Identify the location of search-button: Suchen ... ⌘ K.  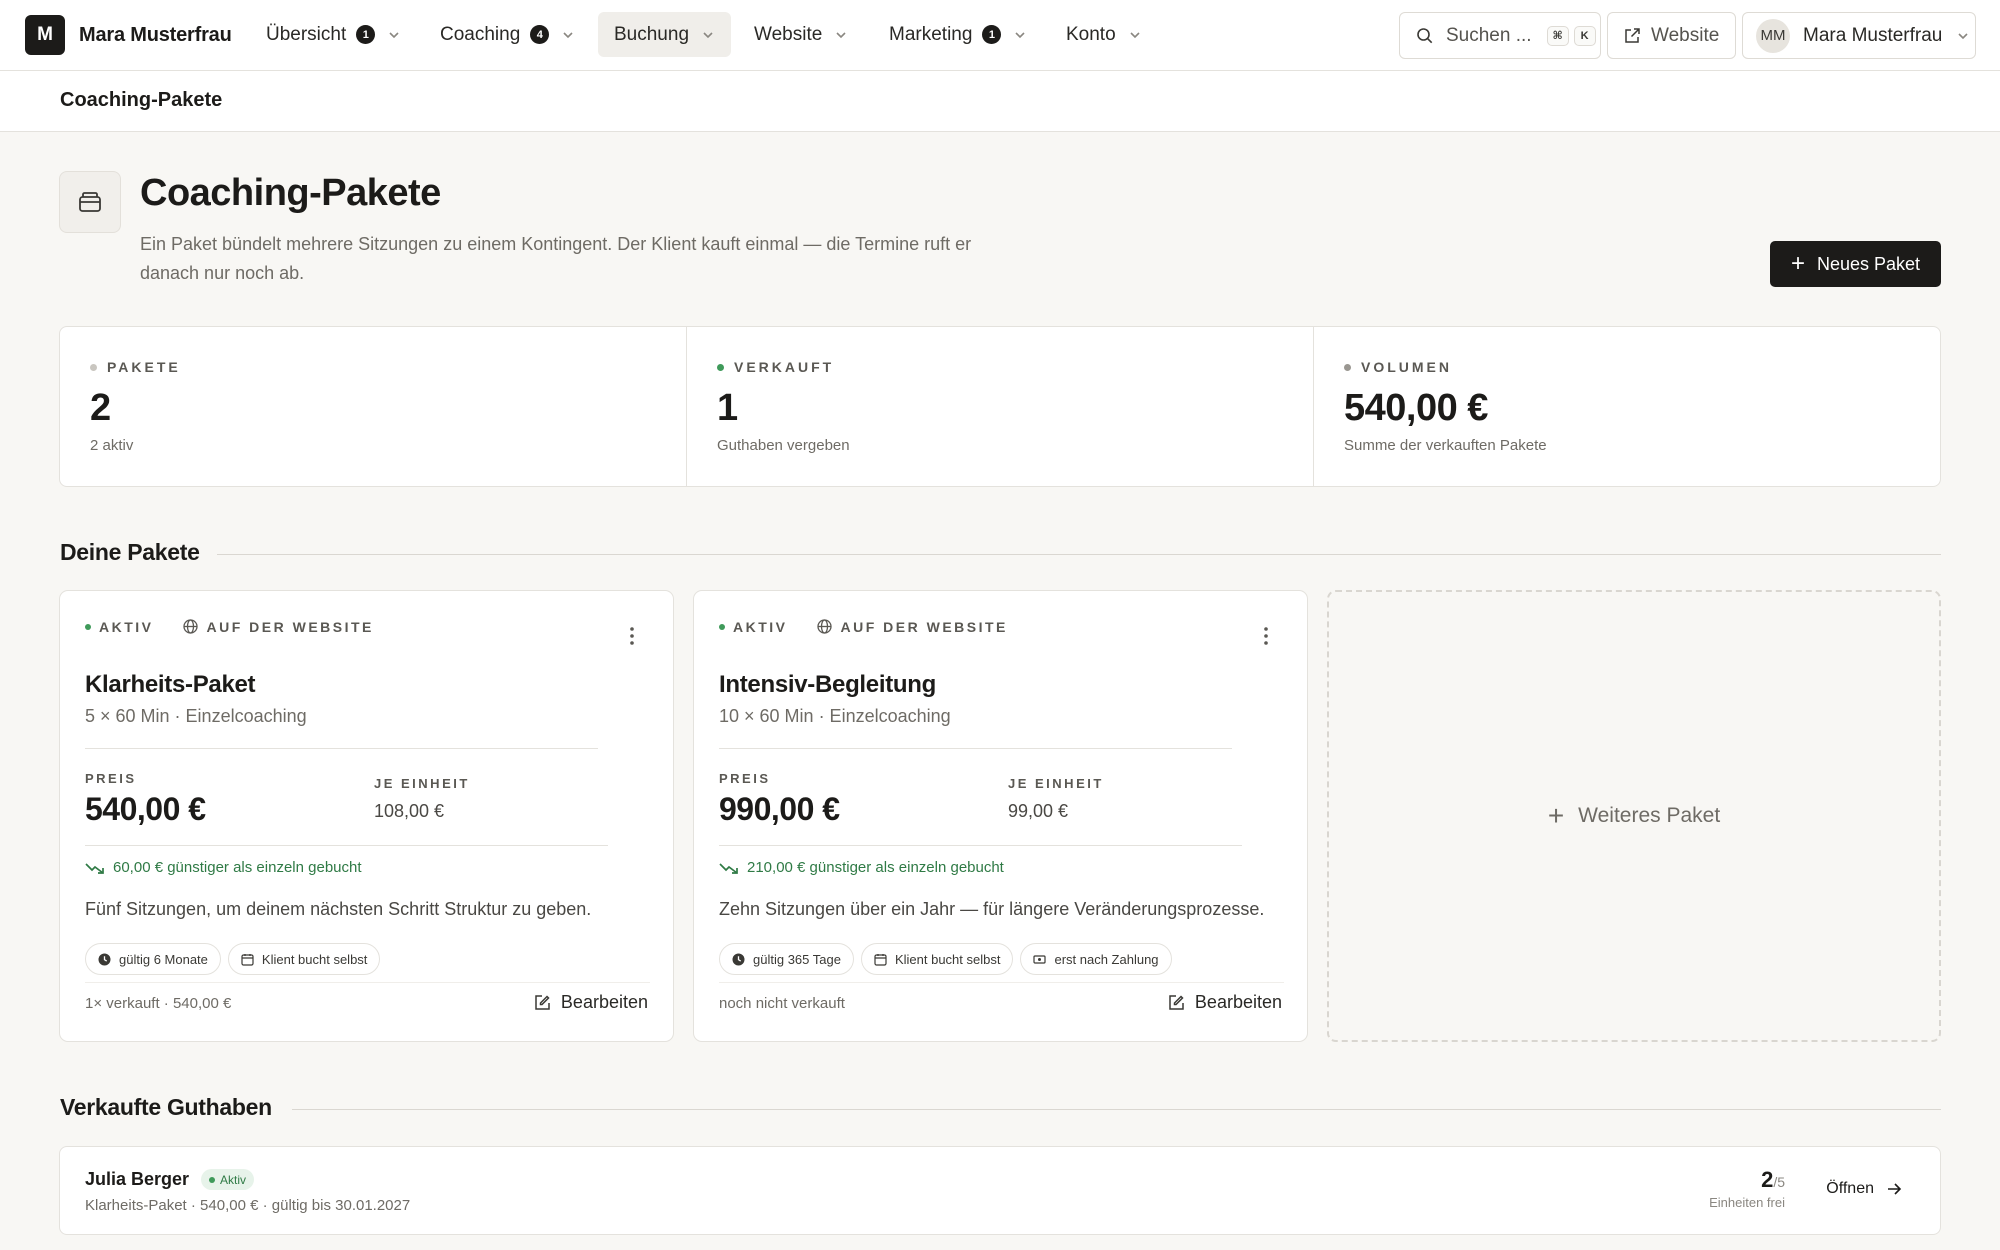
(1500, 35).